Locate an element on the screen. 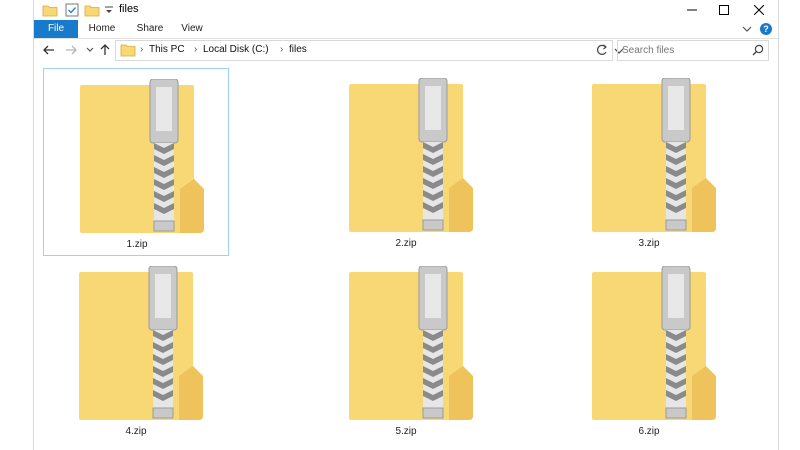 This screenshot has width=800, height=450. file-item: 5.zip is located at coordinates (406, 350).